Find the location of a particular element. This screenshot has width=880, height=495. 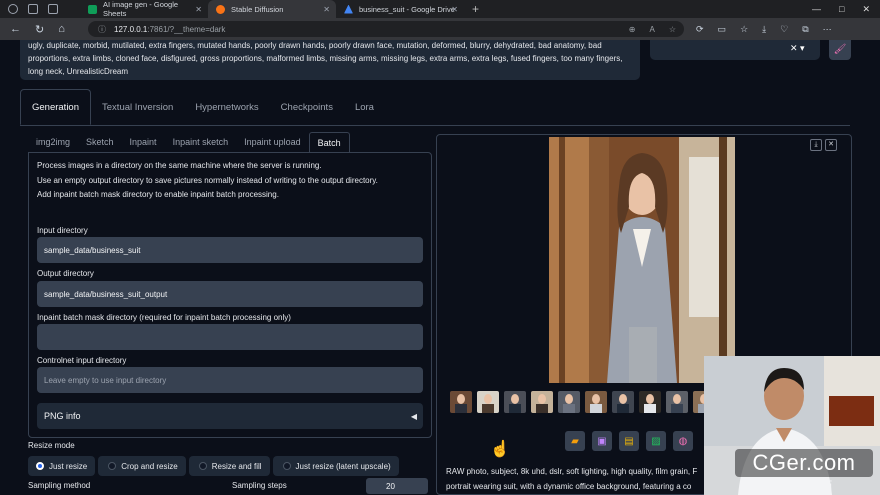

tab-inpaint: Inpaint is located at coordinates (143, 142).